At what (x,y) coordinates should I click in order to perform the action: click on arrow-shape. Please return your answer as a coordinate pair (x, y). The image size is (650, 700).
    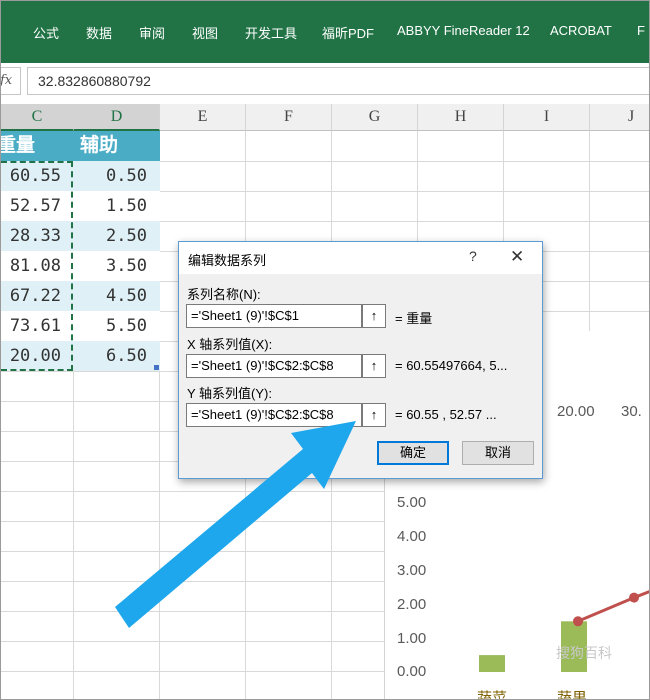
    Looking at the image, I should click on (235, 524).